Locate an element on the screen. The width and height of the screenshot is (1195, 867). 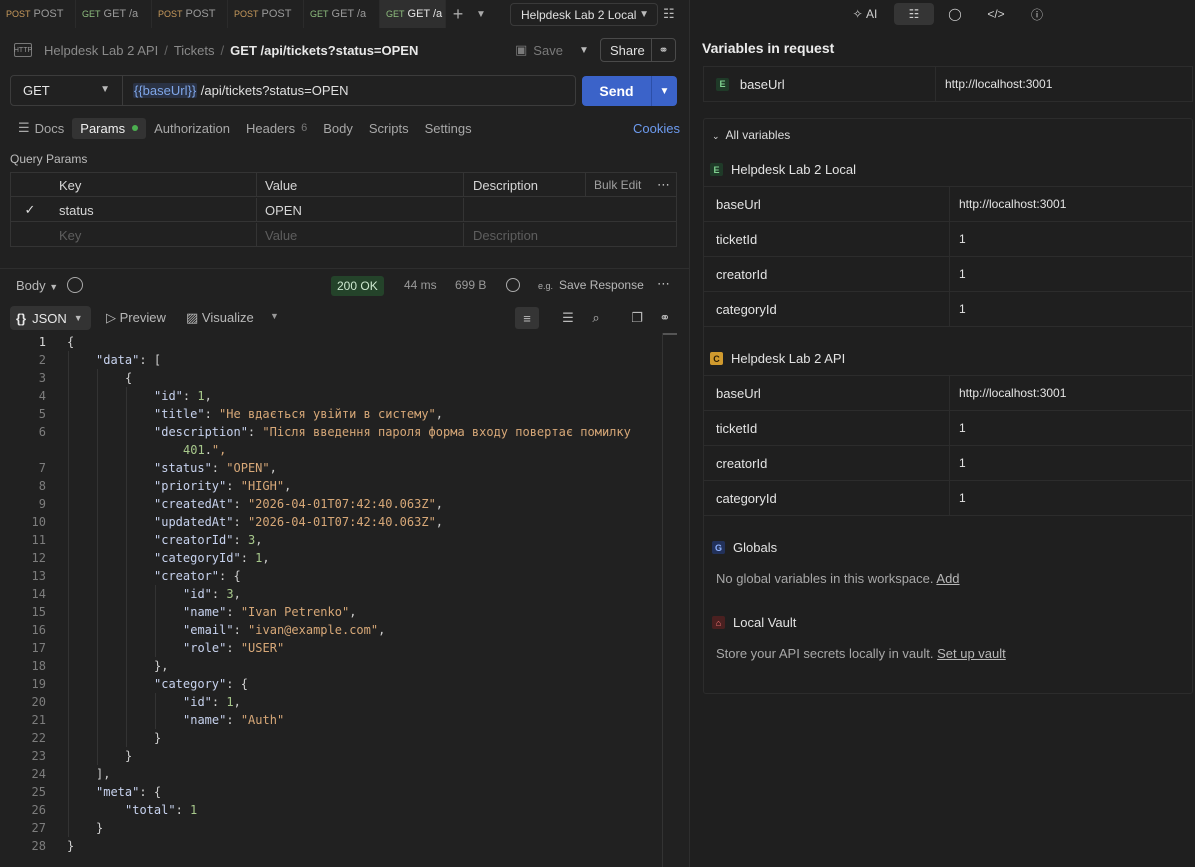
tab-params: Params is located at coordinates (109, 128).